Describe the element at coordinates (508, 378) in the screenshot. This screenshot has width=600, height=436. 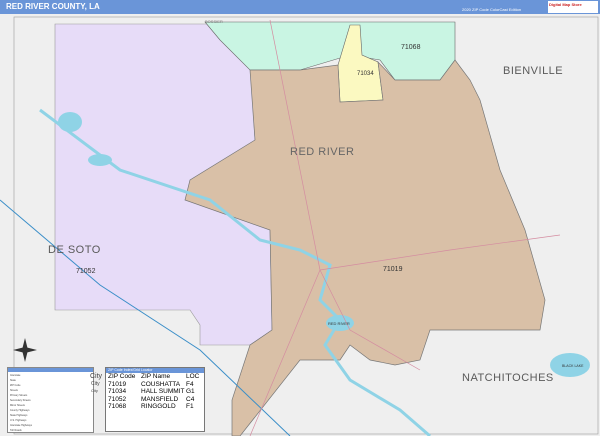
I see `county-label-natchitoches: NATCHITOCHES` at that location.